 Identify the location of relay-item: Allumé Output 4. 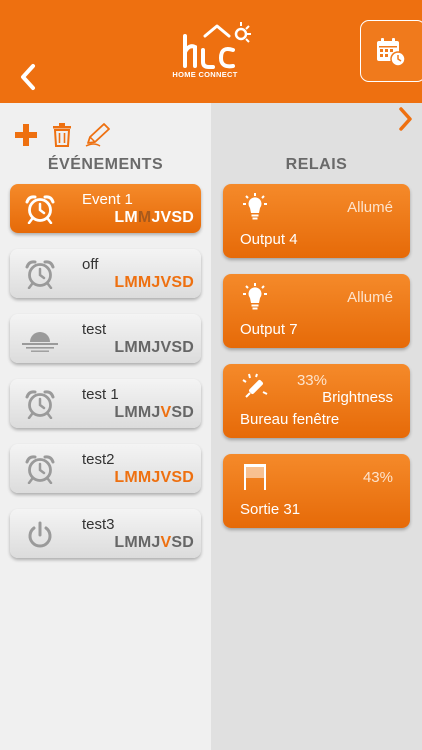
(316, 221).